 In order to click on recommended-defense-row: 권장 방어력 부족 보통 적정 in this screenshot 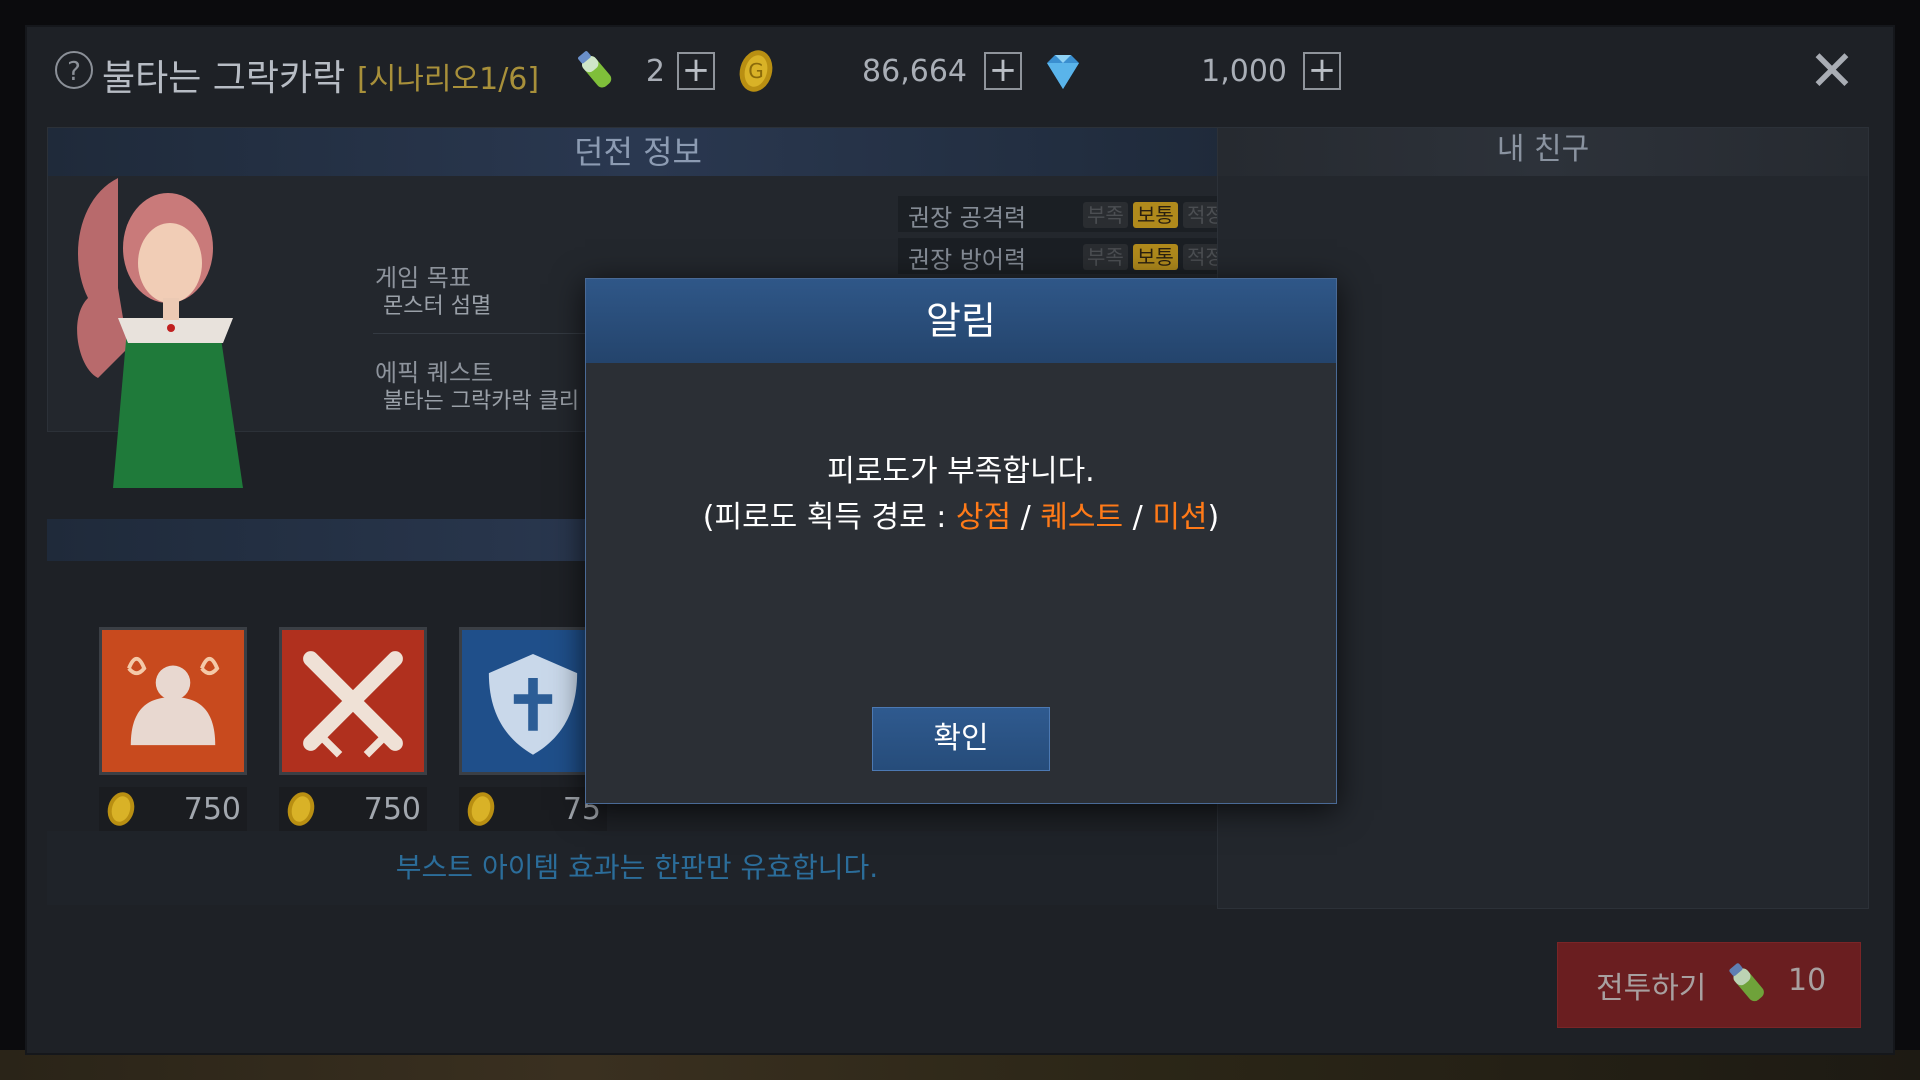, I will do `click(1075, 256)`.